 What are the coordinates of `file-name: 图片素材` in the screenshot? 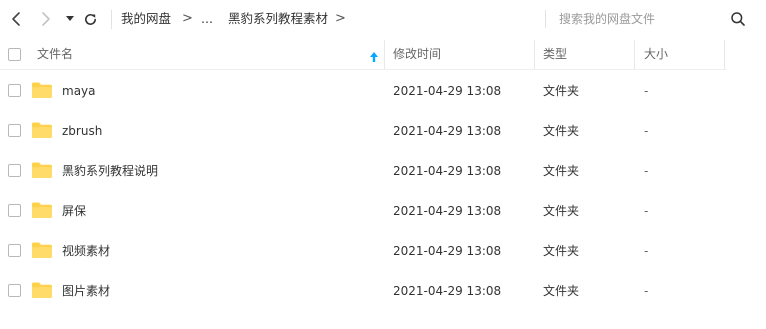 It's located at (86, 291).